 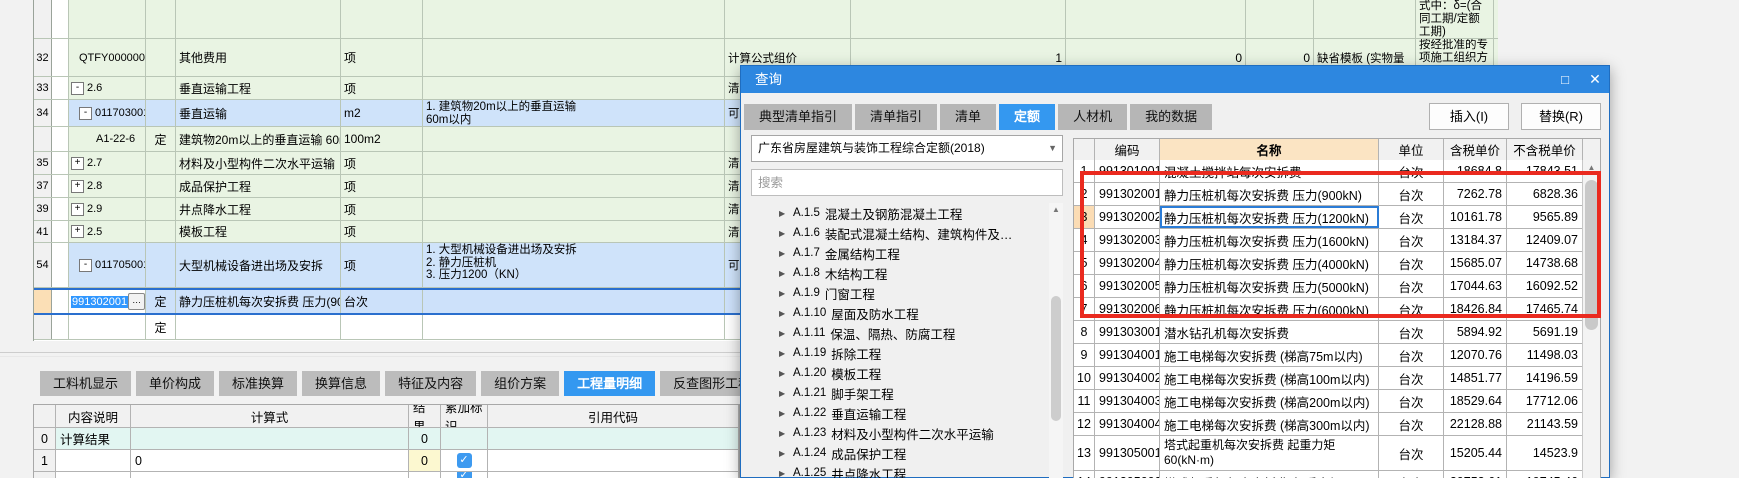 What do you see at coordinates (900, 313) in the screenshot?
I see `tree-item: ▶ A.1.10 屋面及防水工程` at bounding box center [900, 313].